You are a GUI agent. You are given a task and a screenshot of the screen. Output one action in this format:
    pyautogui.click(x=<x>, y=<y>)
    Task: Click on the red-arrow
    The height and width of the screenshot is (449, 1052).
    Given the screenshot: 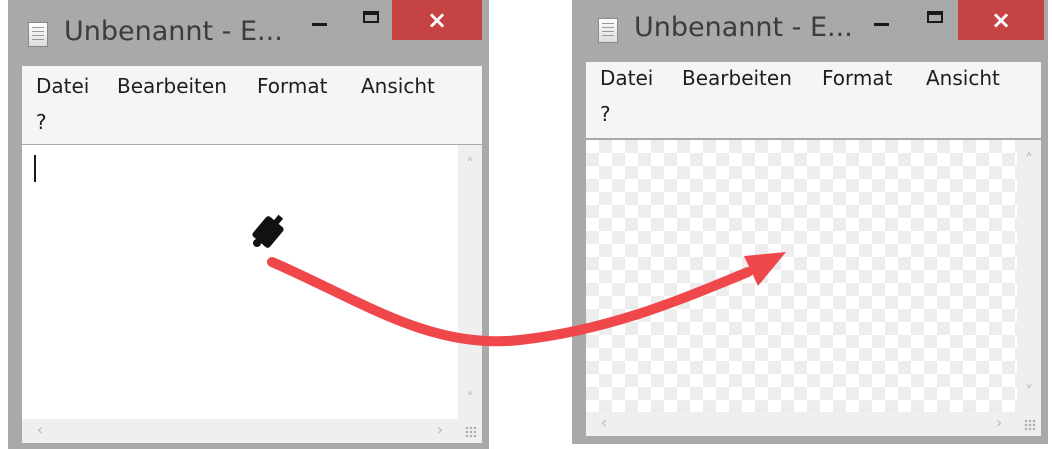 What is the action you would take?
    pyautogui.click(x=510, y=302)
    